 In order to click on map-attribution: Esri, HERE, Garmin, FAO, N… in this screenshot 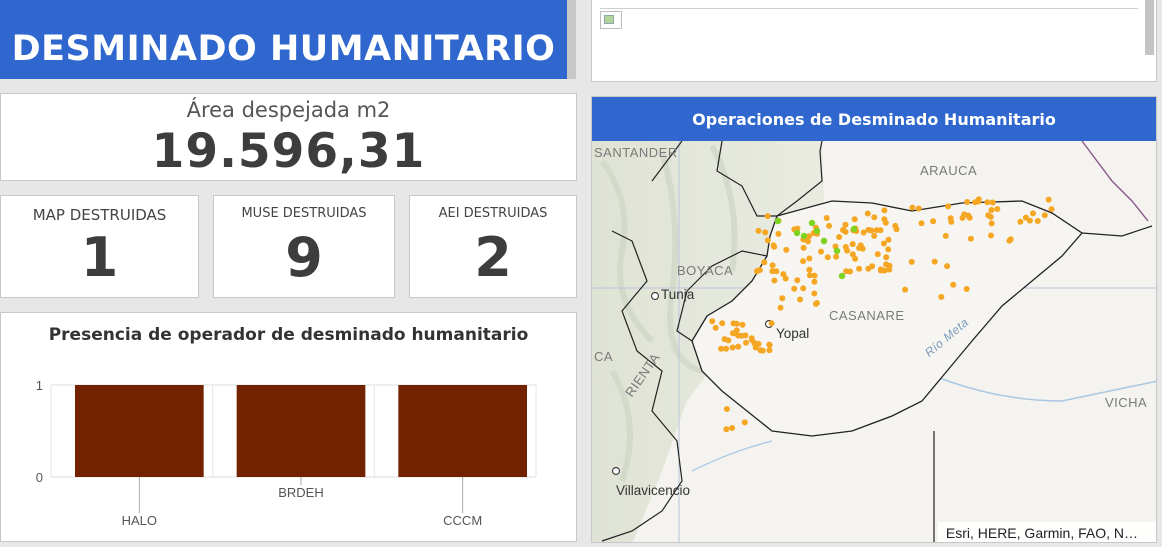, I will do `click(1046, 532)`.